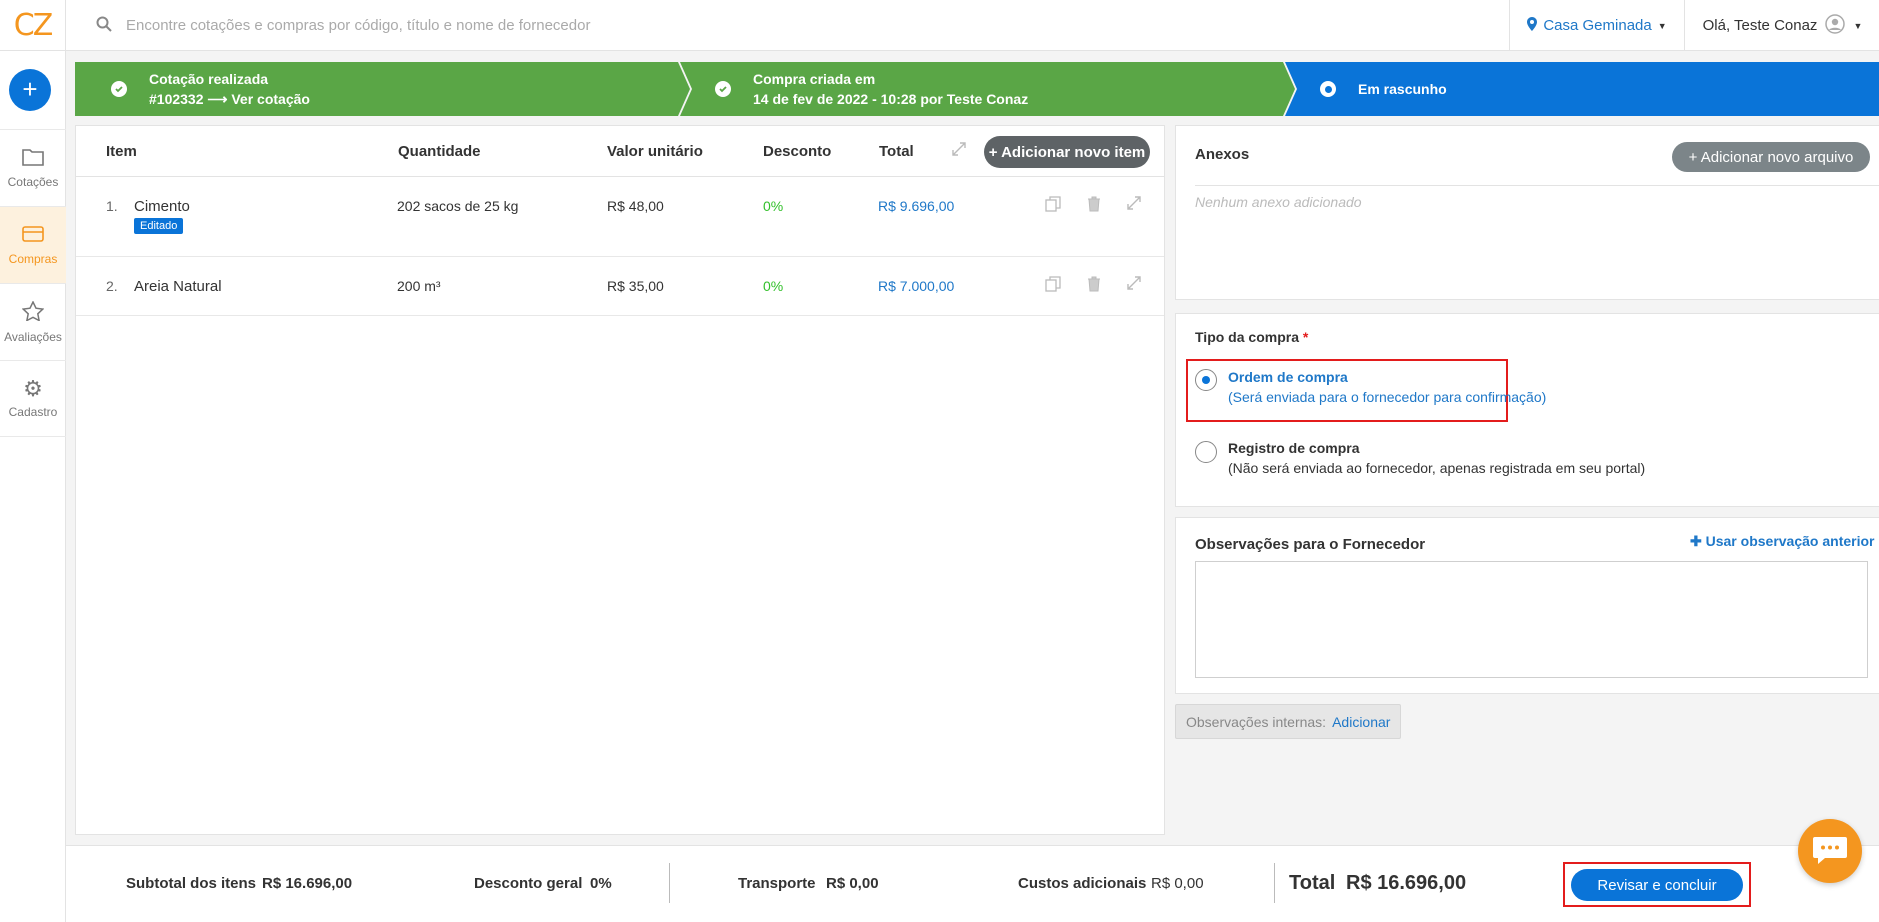 This screenshot has height=922, width=1879. Describe the element at coordinates (959, 151) in the screenshot. I see `expand-all-icon` at that location.